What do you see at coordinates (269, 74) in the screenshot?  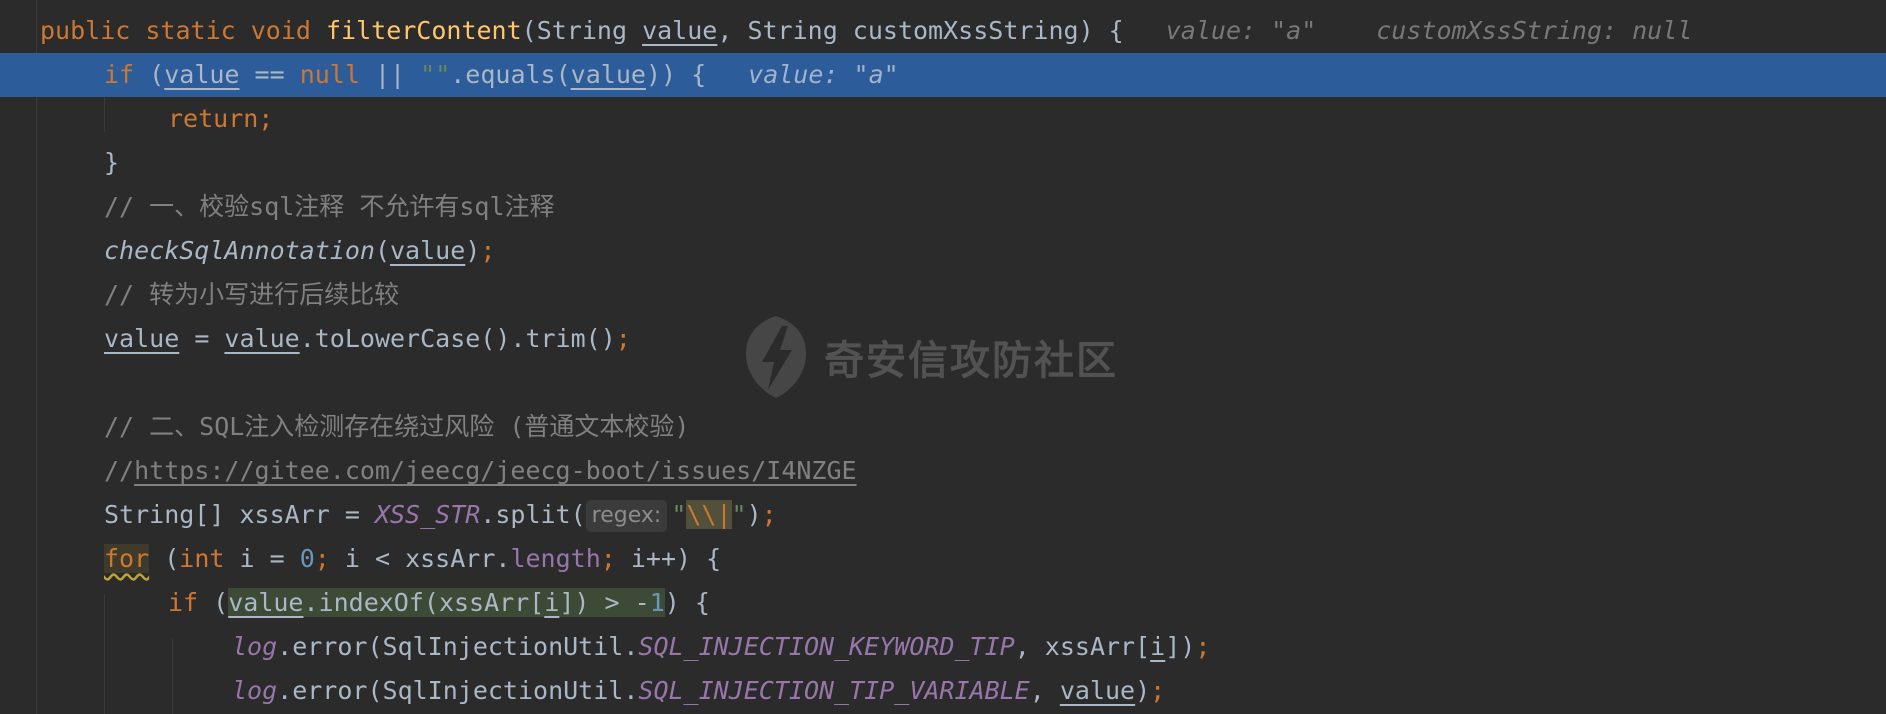 I see `code-token: ==` at bounding box center [269, 74].